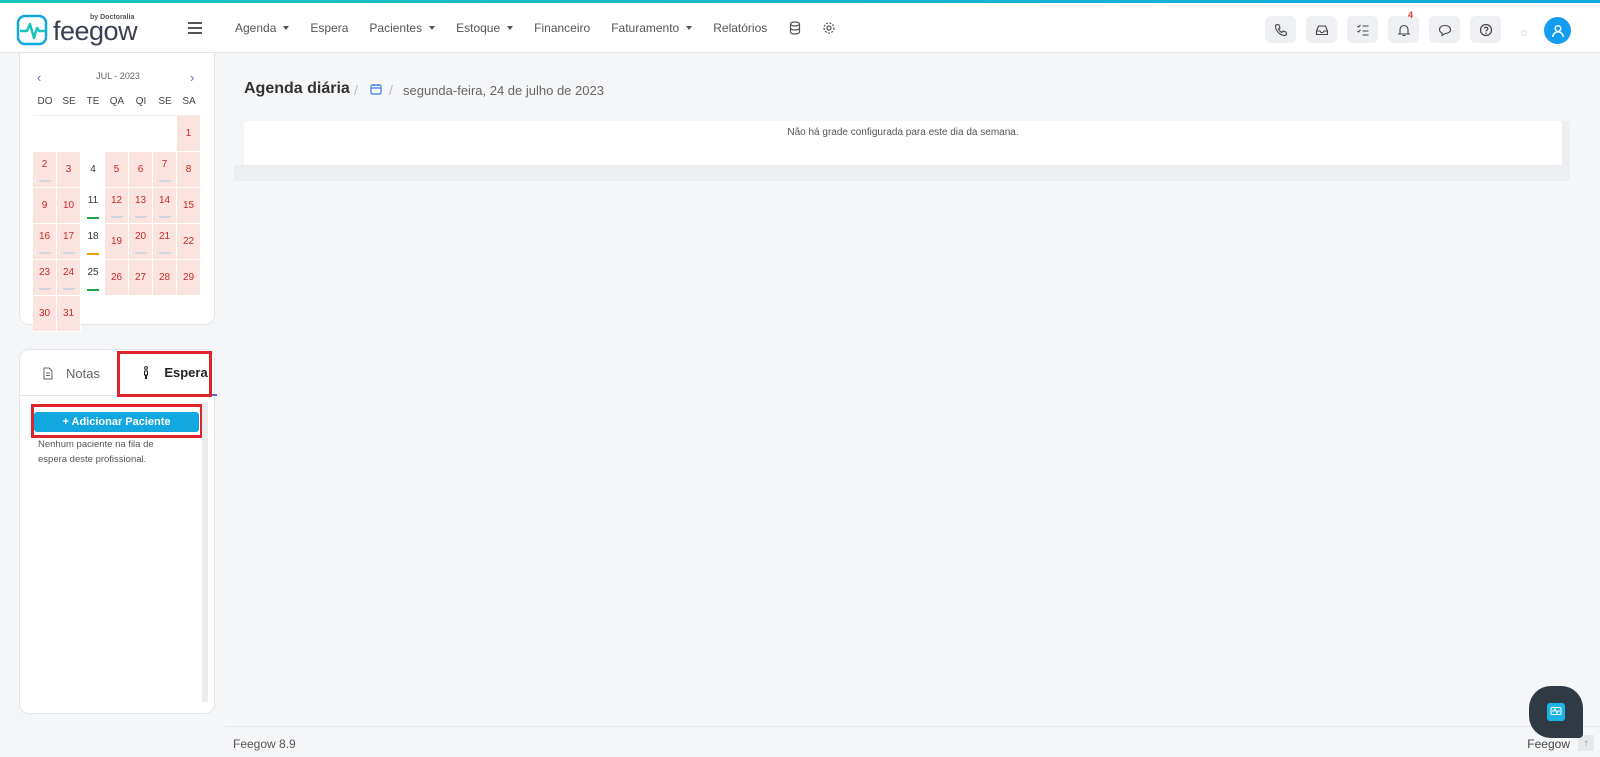 Image resolution: width=1600 pixels, height=757 pixels. I want to click on menu-item-label: Pacientes, so click(396, 28).